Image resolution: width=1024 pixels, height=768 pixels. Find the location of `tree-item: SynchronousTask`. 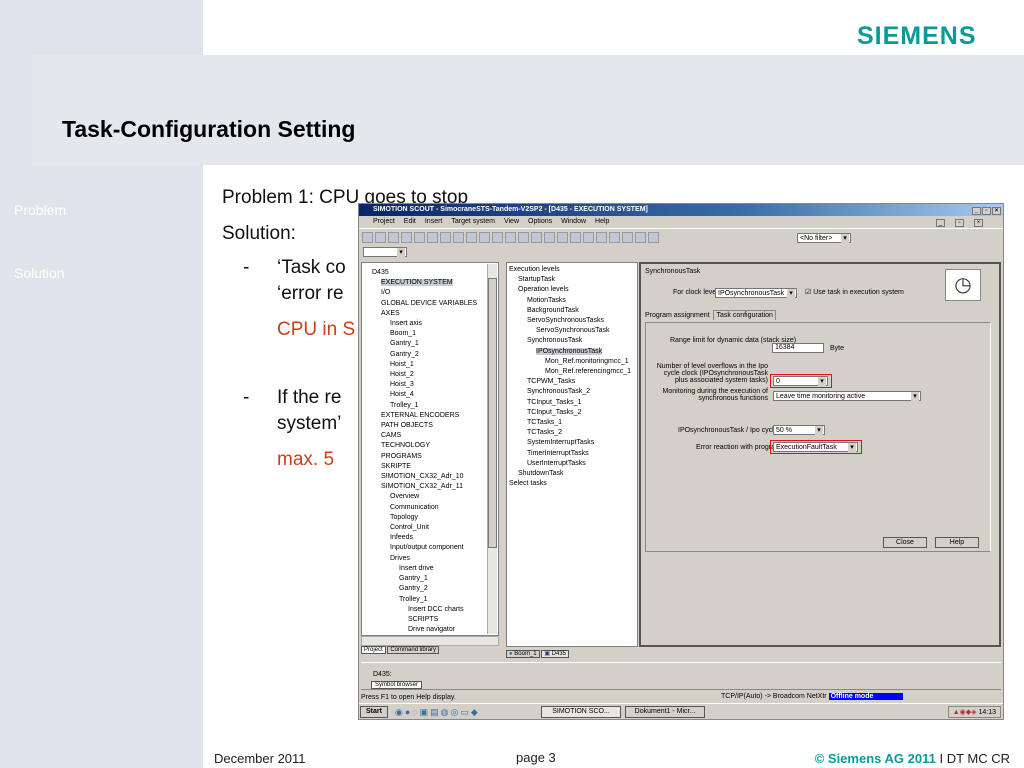

tree-item: SynchronousTask is located at coordinates (573, 341).